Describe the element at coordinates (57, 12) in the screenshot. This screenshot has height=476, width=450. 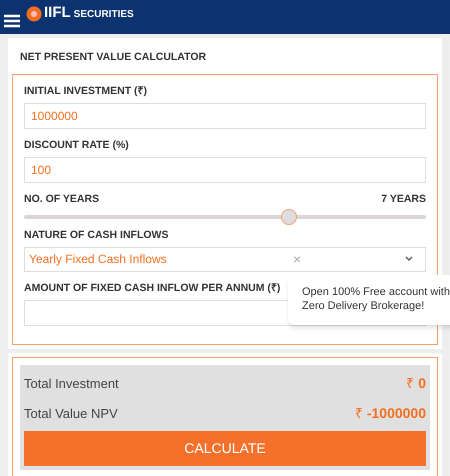
I see `brand-name: IIFL` at that location.